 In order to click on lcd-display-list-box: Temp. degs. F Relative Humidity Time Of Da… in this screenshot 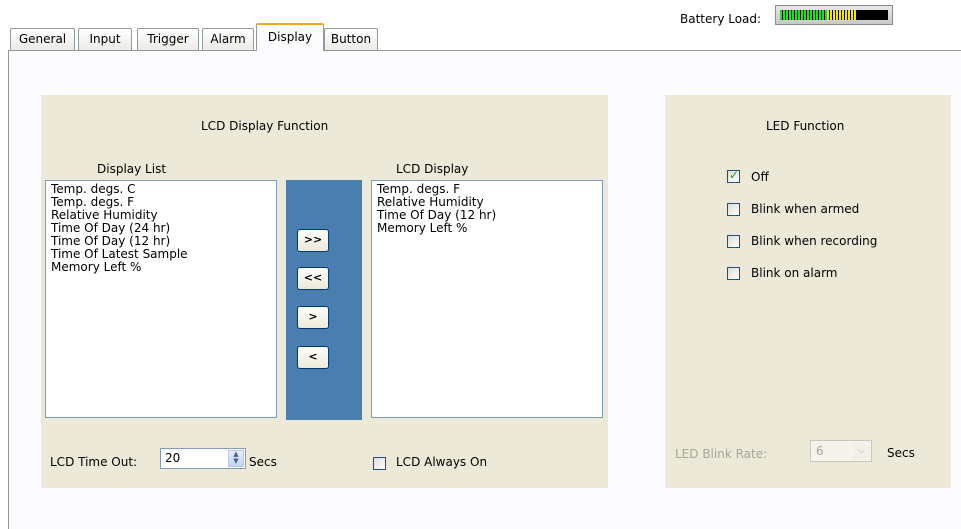, I will do `click(487, 299)`.